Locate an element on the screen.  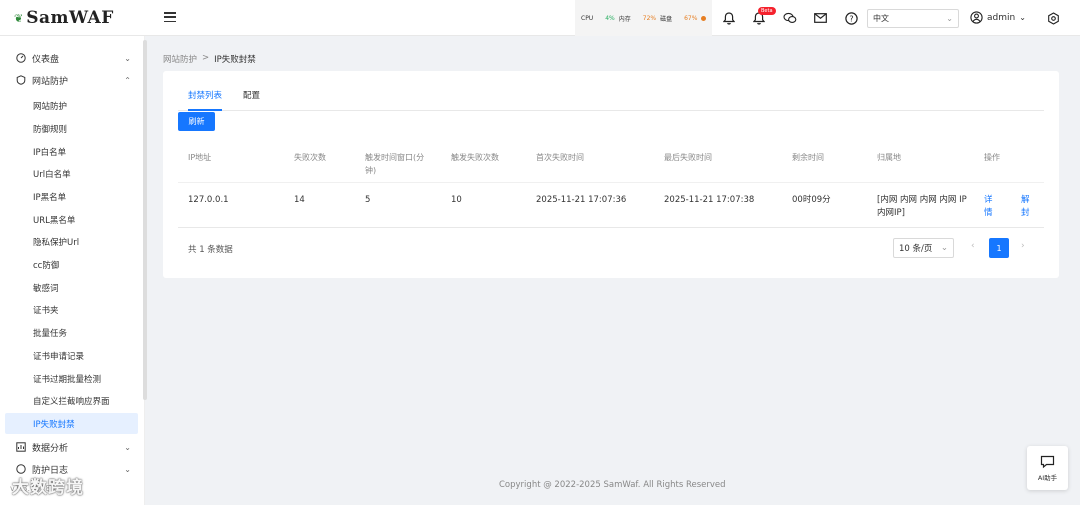
chat-icon is located at coordinates (1047, 461).